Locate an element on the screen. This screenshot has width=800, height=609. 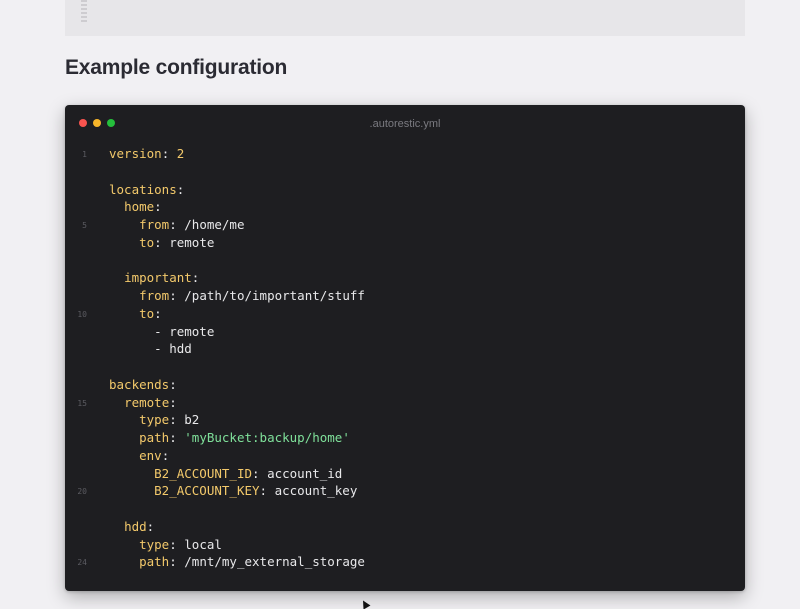
code-text: home: is located at coordinates (143, 207).